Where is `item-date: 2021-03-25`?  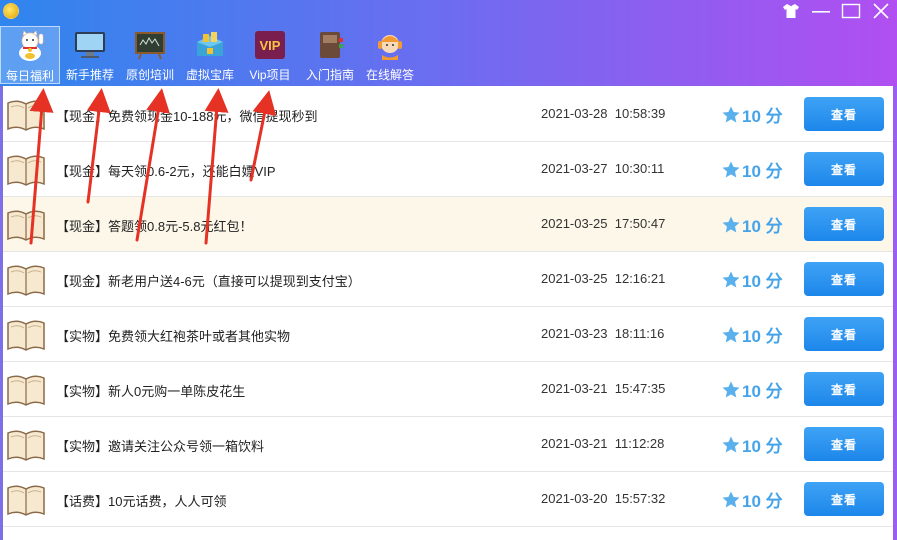 item-date: 2021-03-25 is located at coordinates (574, 278).